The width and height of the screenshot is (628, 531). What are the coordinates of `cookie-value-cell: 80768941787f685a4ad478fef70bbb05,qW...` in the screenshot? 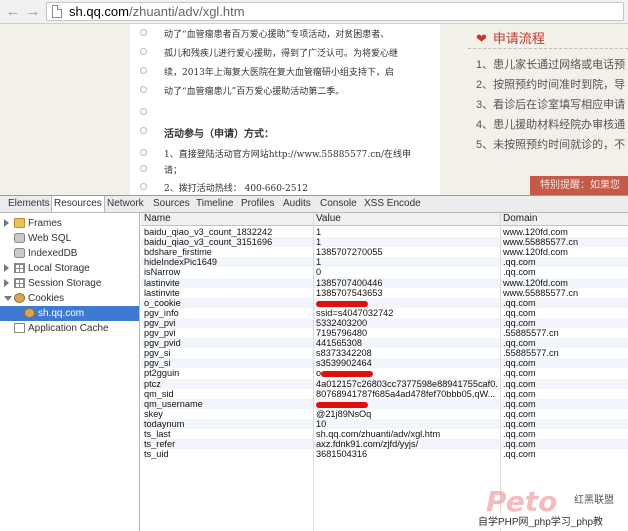 It's located at (407, 394).